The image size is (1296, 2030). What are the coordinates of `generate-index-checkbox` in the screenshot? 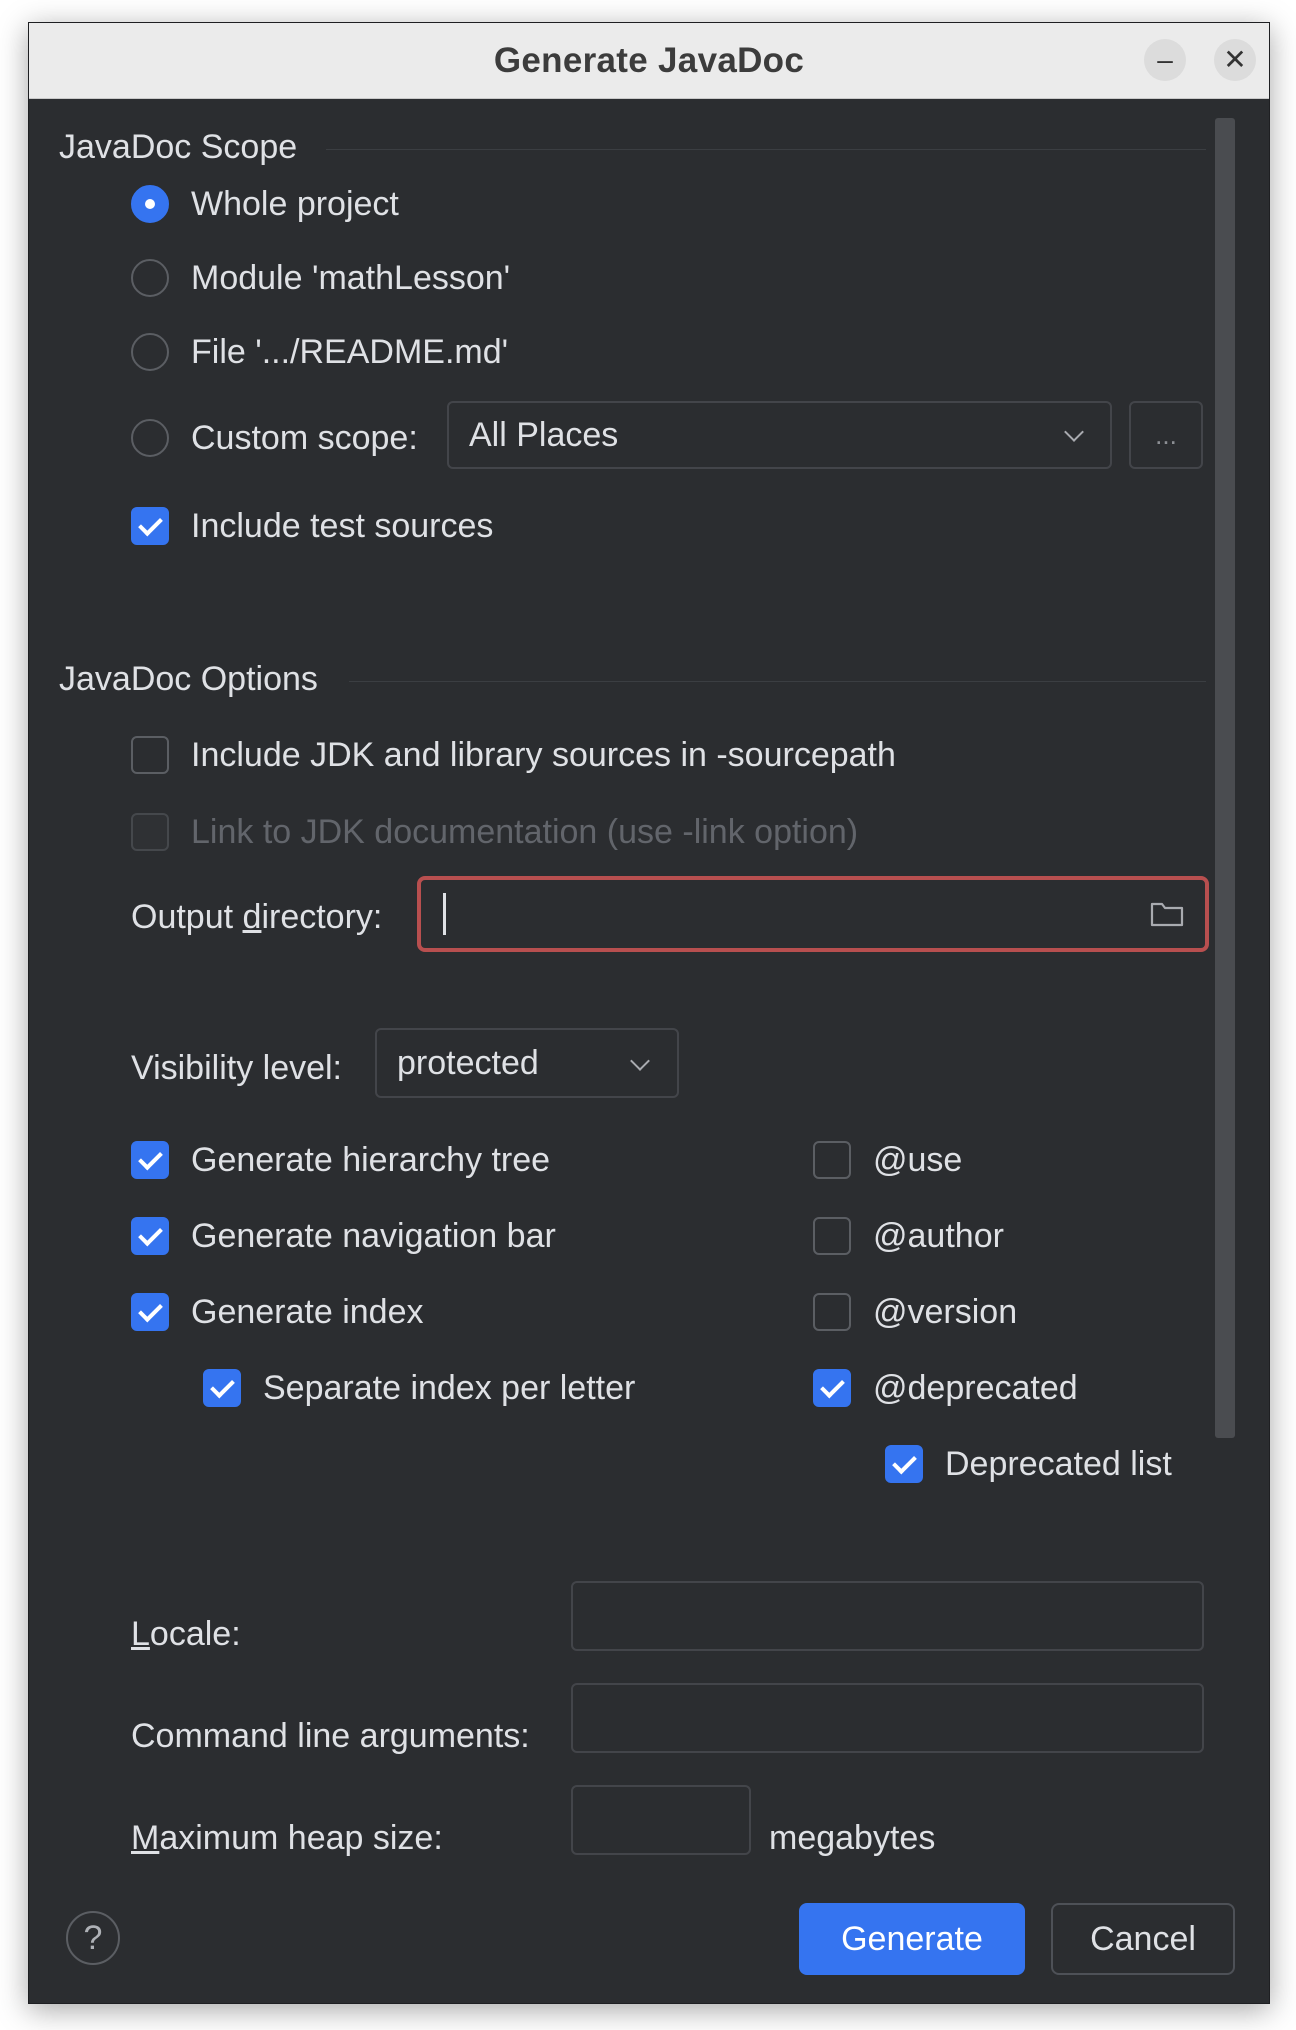 It's located at (150, 1312).